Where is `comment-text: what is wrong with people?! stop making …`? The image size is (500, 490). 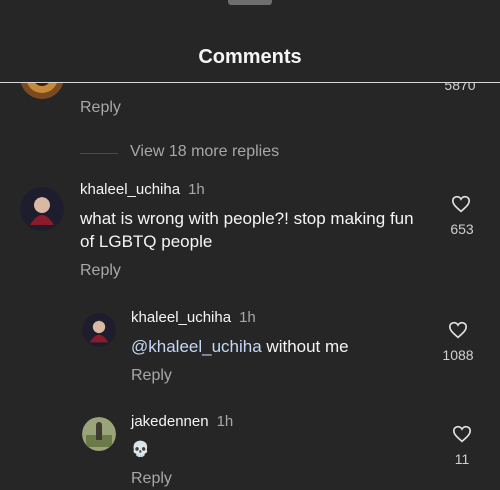
comment-text: what is wrong with people?! stop making … is located at coordinates (247, 230).